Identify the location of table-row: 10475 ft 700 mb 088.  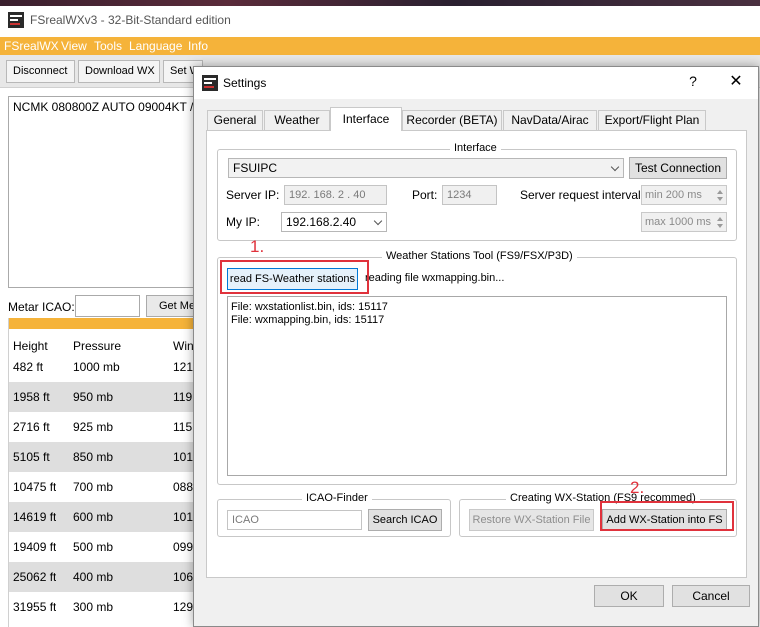
(103, 487).